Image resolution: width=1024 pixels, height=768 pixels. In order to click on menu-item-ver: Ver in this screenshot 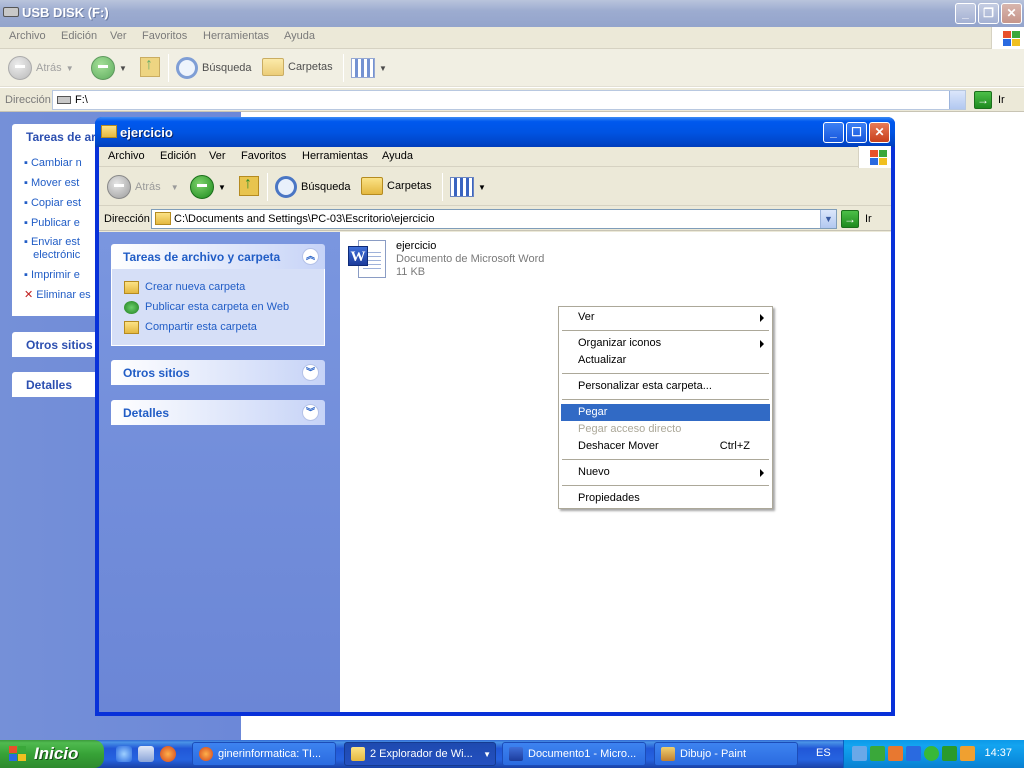, I will do `click(665, 317)`.